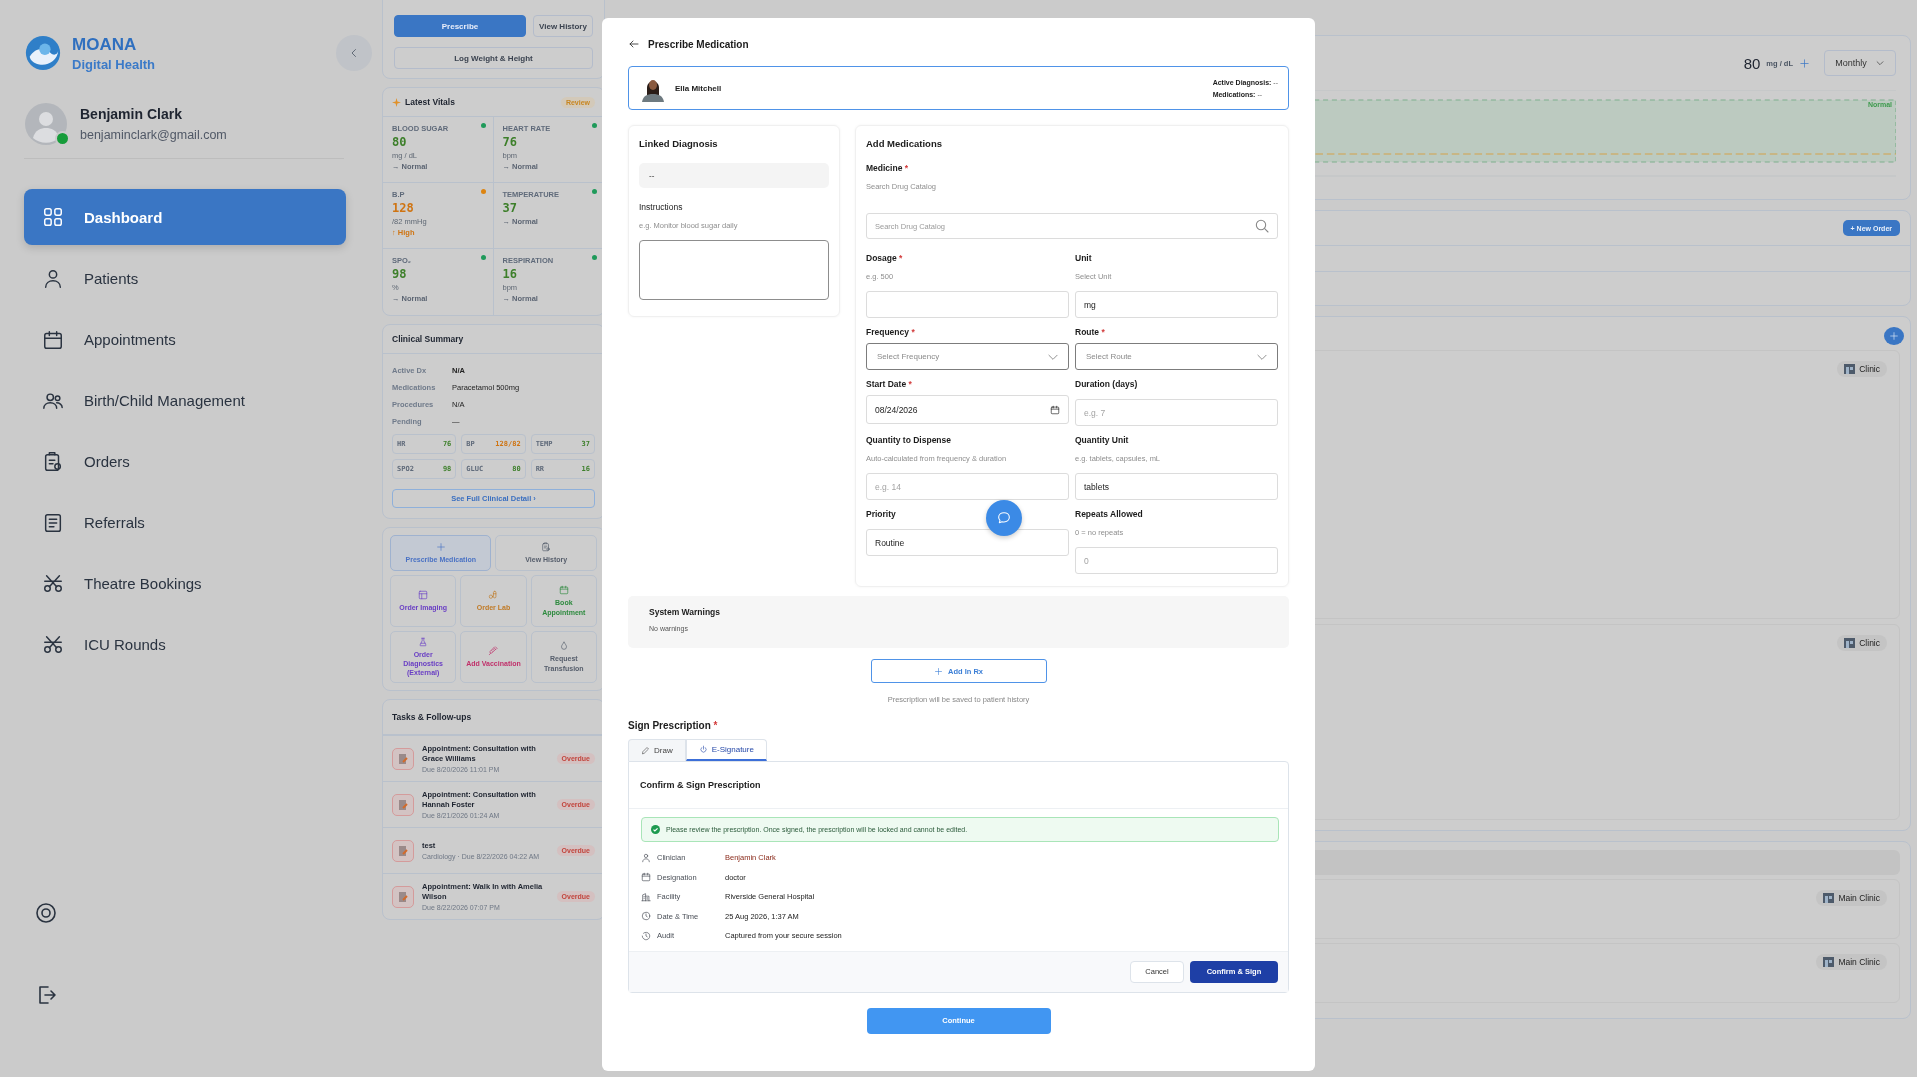 The image size is (1917, 1077). I want to click on field-label: Medicine *, so click(888, 168).